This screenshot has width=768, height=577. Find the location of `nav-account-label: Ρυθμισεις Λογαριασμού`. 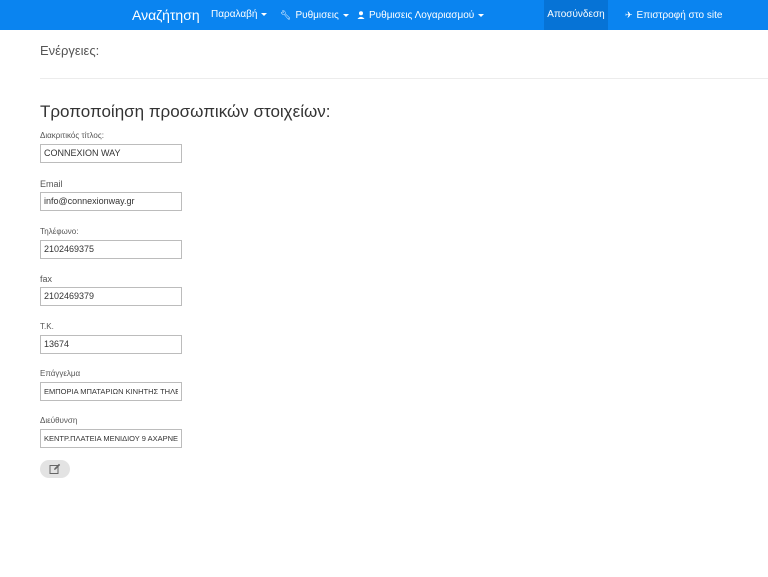

nav-account-label: Ρυθμισεις Λογαριασμού is located at coordinates (422, 15).